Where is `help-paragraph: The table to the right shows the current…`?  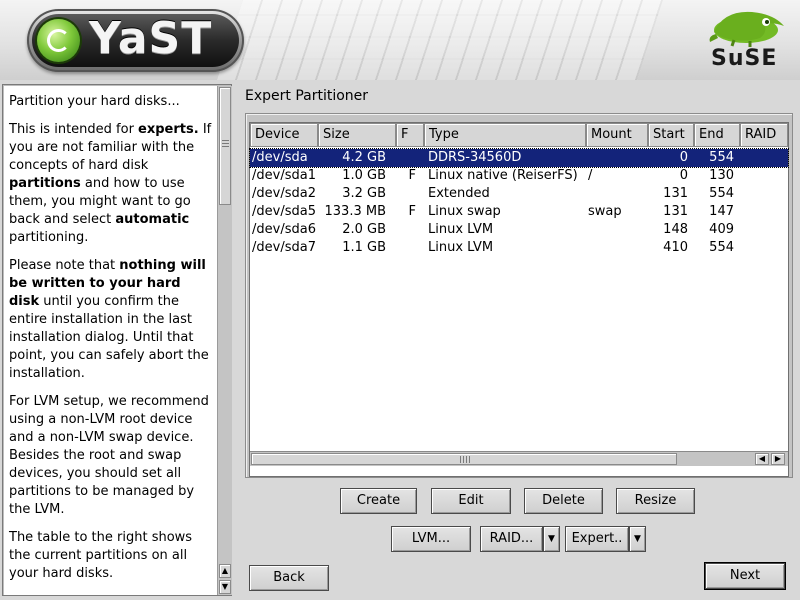 help-paragraph: The table to the right shows the current… is located at coordinates (112, 556).